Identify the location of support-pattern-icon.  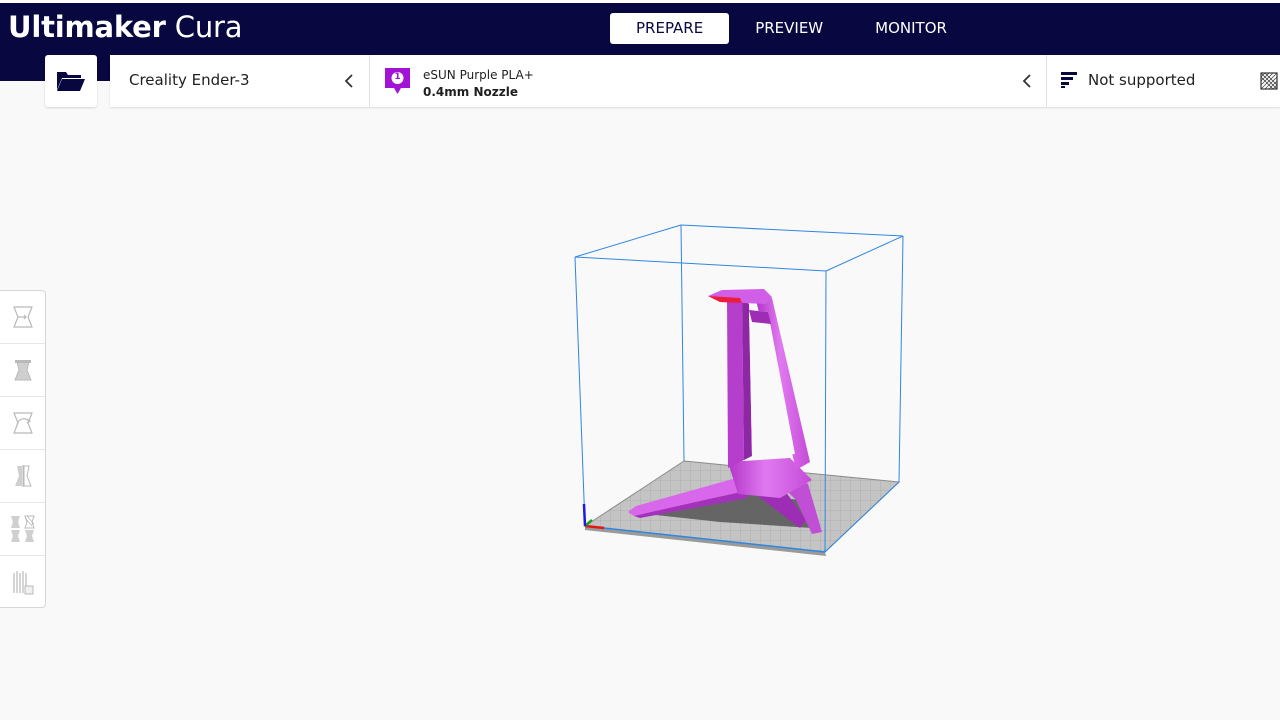
(1269, 81).